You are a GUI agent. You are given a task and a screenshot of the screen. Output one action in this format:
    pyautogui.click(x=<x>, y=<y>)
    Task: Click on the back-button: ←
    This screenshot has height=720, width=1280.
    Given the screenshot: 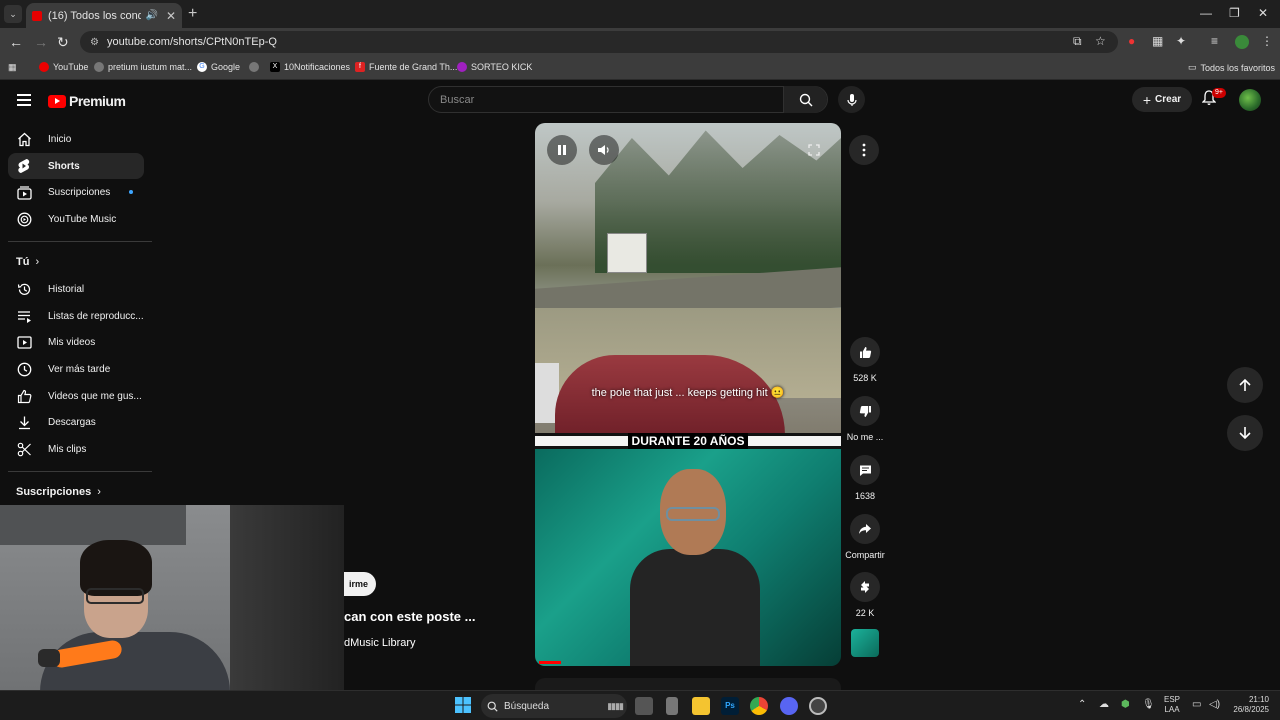 What is the action you would take?
    pyautogui.click(x=16, y=42)
    